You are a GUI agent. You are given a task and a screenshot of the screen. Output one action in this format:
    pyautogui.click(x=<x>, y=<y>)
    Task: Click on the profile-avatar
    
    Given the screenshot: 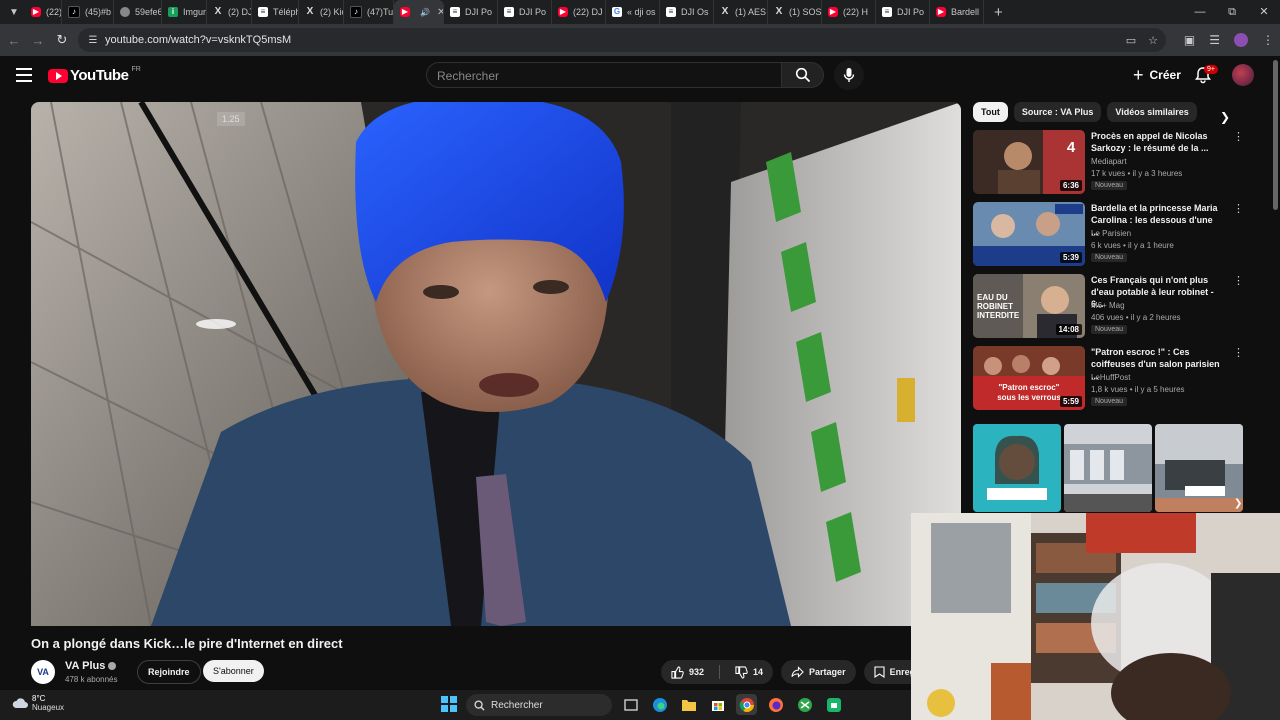 What is the action you would take?
    pyautogui.click(x=1241, y=40)
    